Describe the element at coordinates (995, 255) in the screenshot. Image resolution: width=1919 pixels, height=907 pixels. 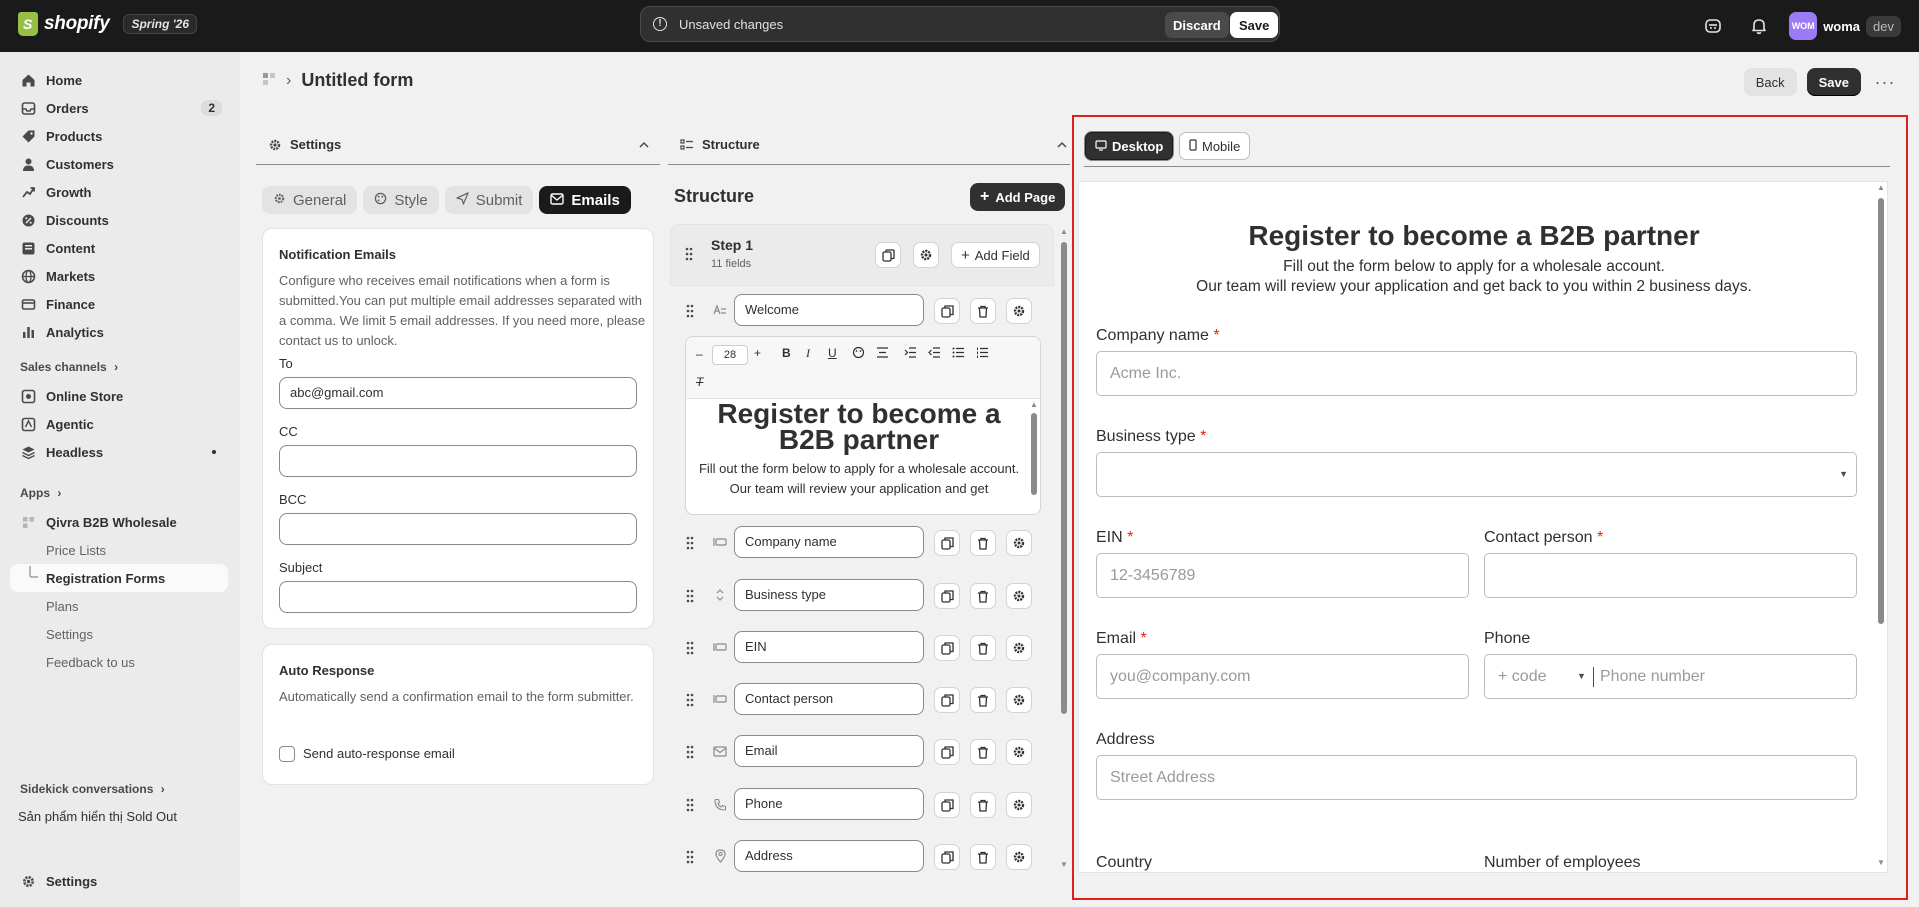
I see `add-field-button: + Add Field` at that location.